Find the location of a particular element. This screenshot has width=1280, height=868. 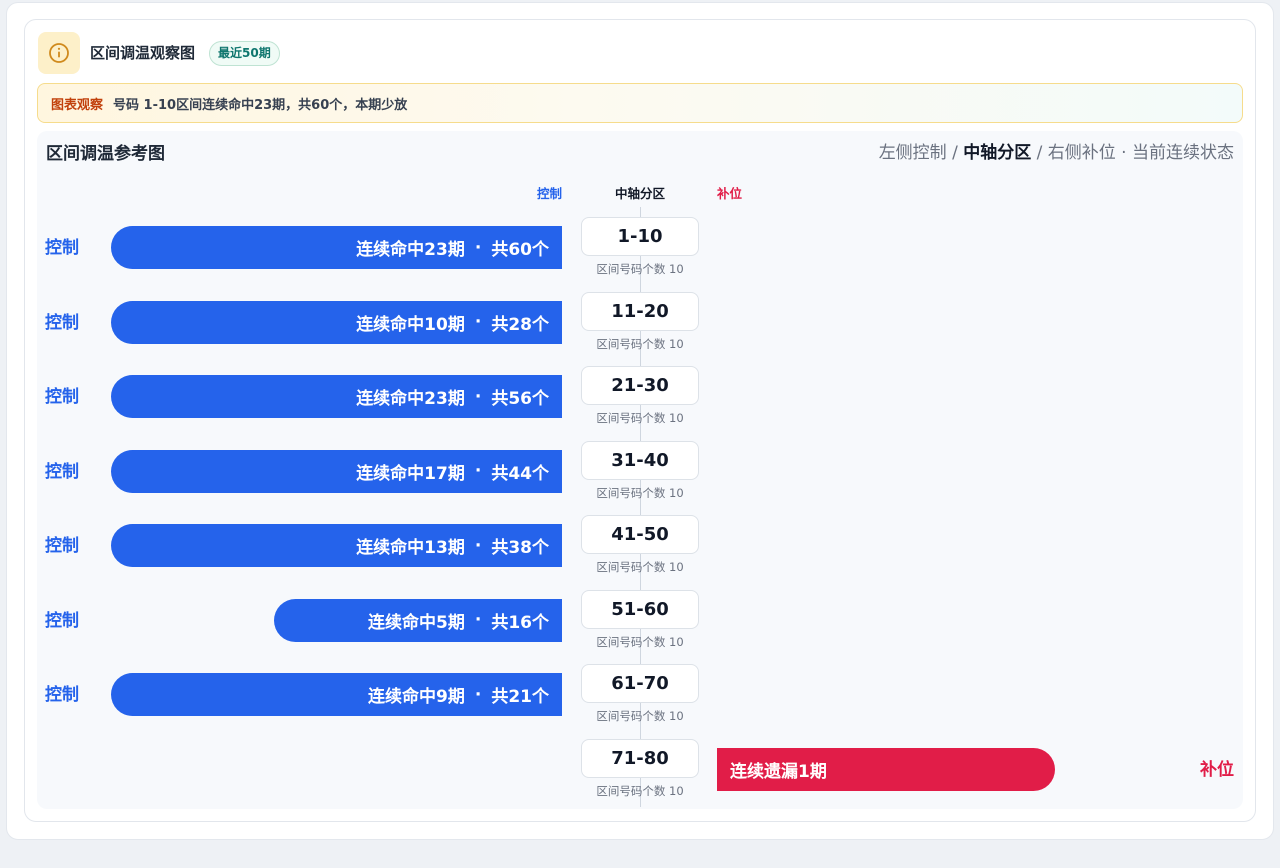

range-label: 1-10 is located at coordinates (640, 236).